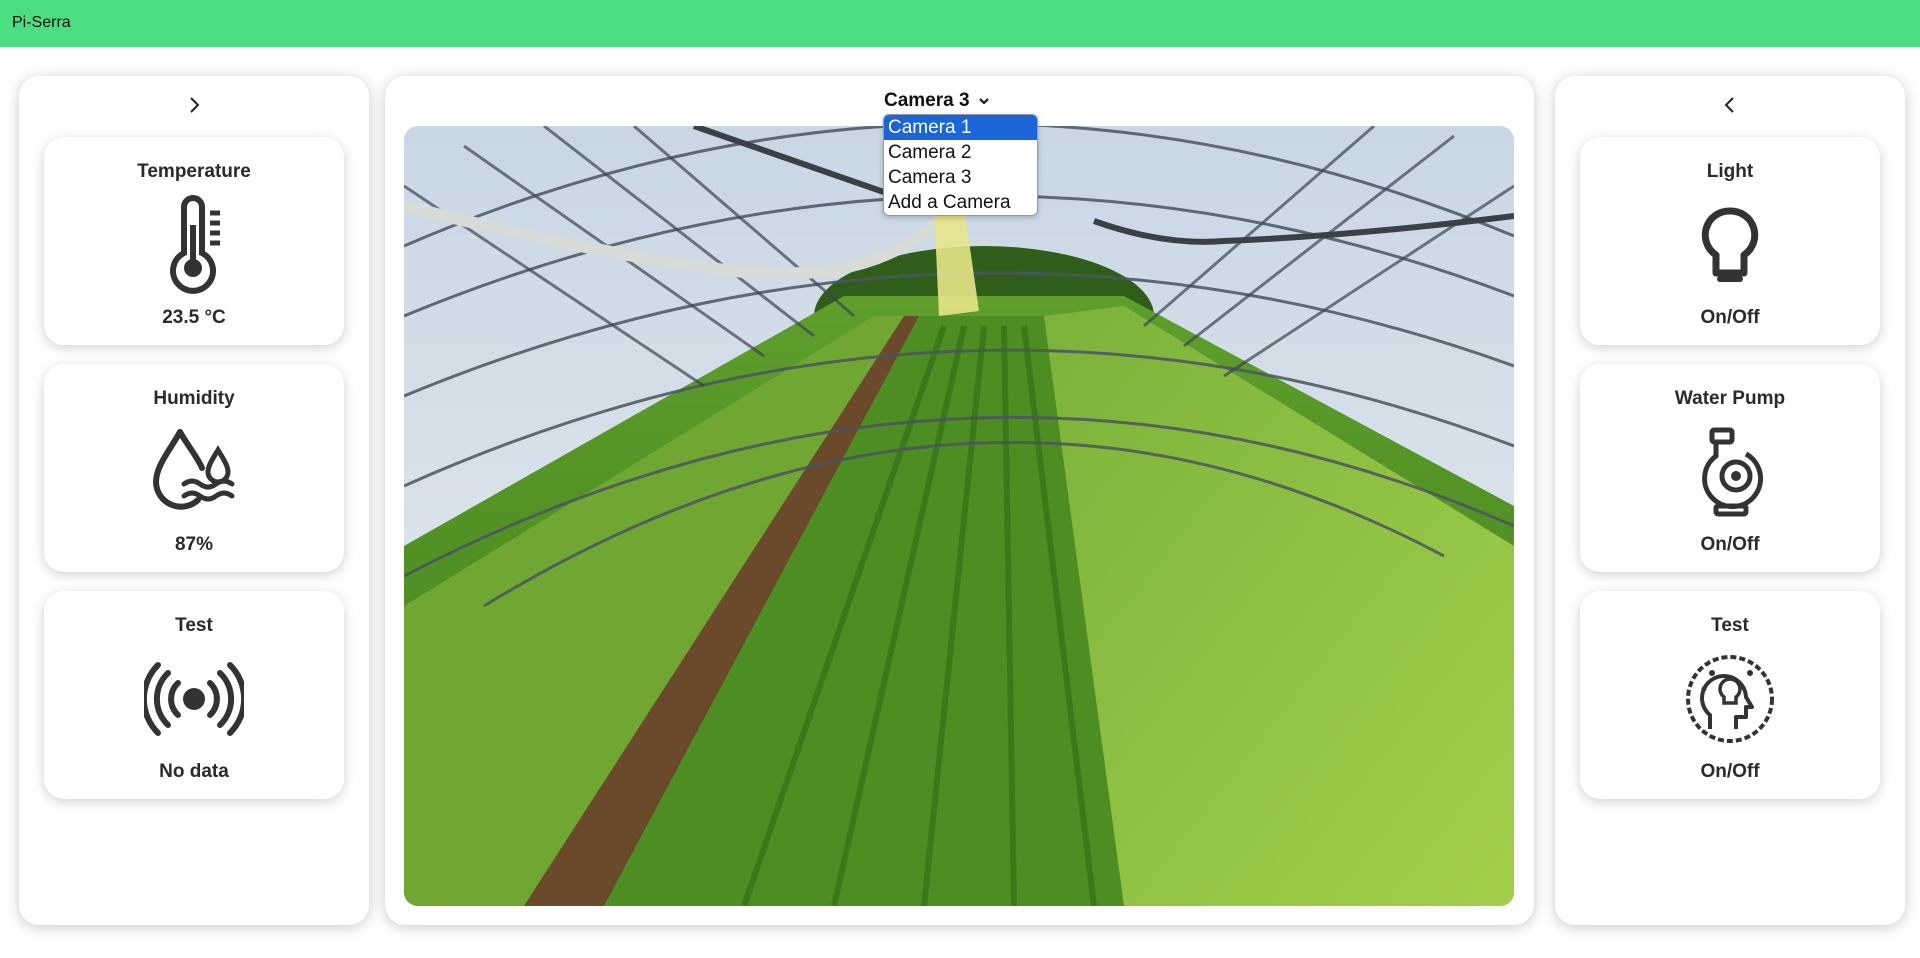  I want to click on temperature-card: Temperature 23.5 °C, so click(194, 241).